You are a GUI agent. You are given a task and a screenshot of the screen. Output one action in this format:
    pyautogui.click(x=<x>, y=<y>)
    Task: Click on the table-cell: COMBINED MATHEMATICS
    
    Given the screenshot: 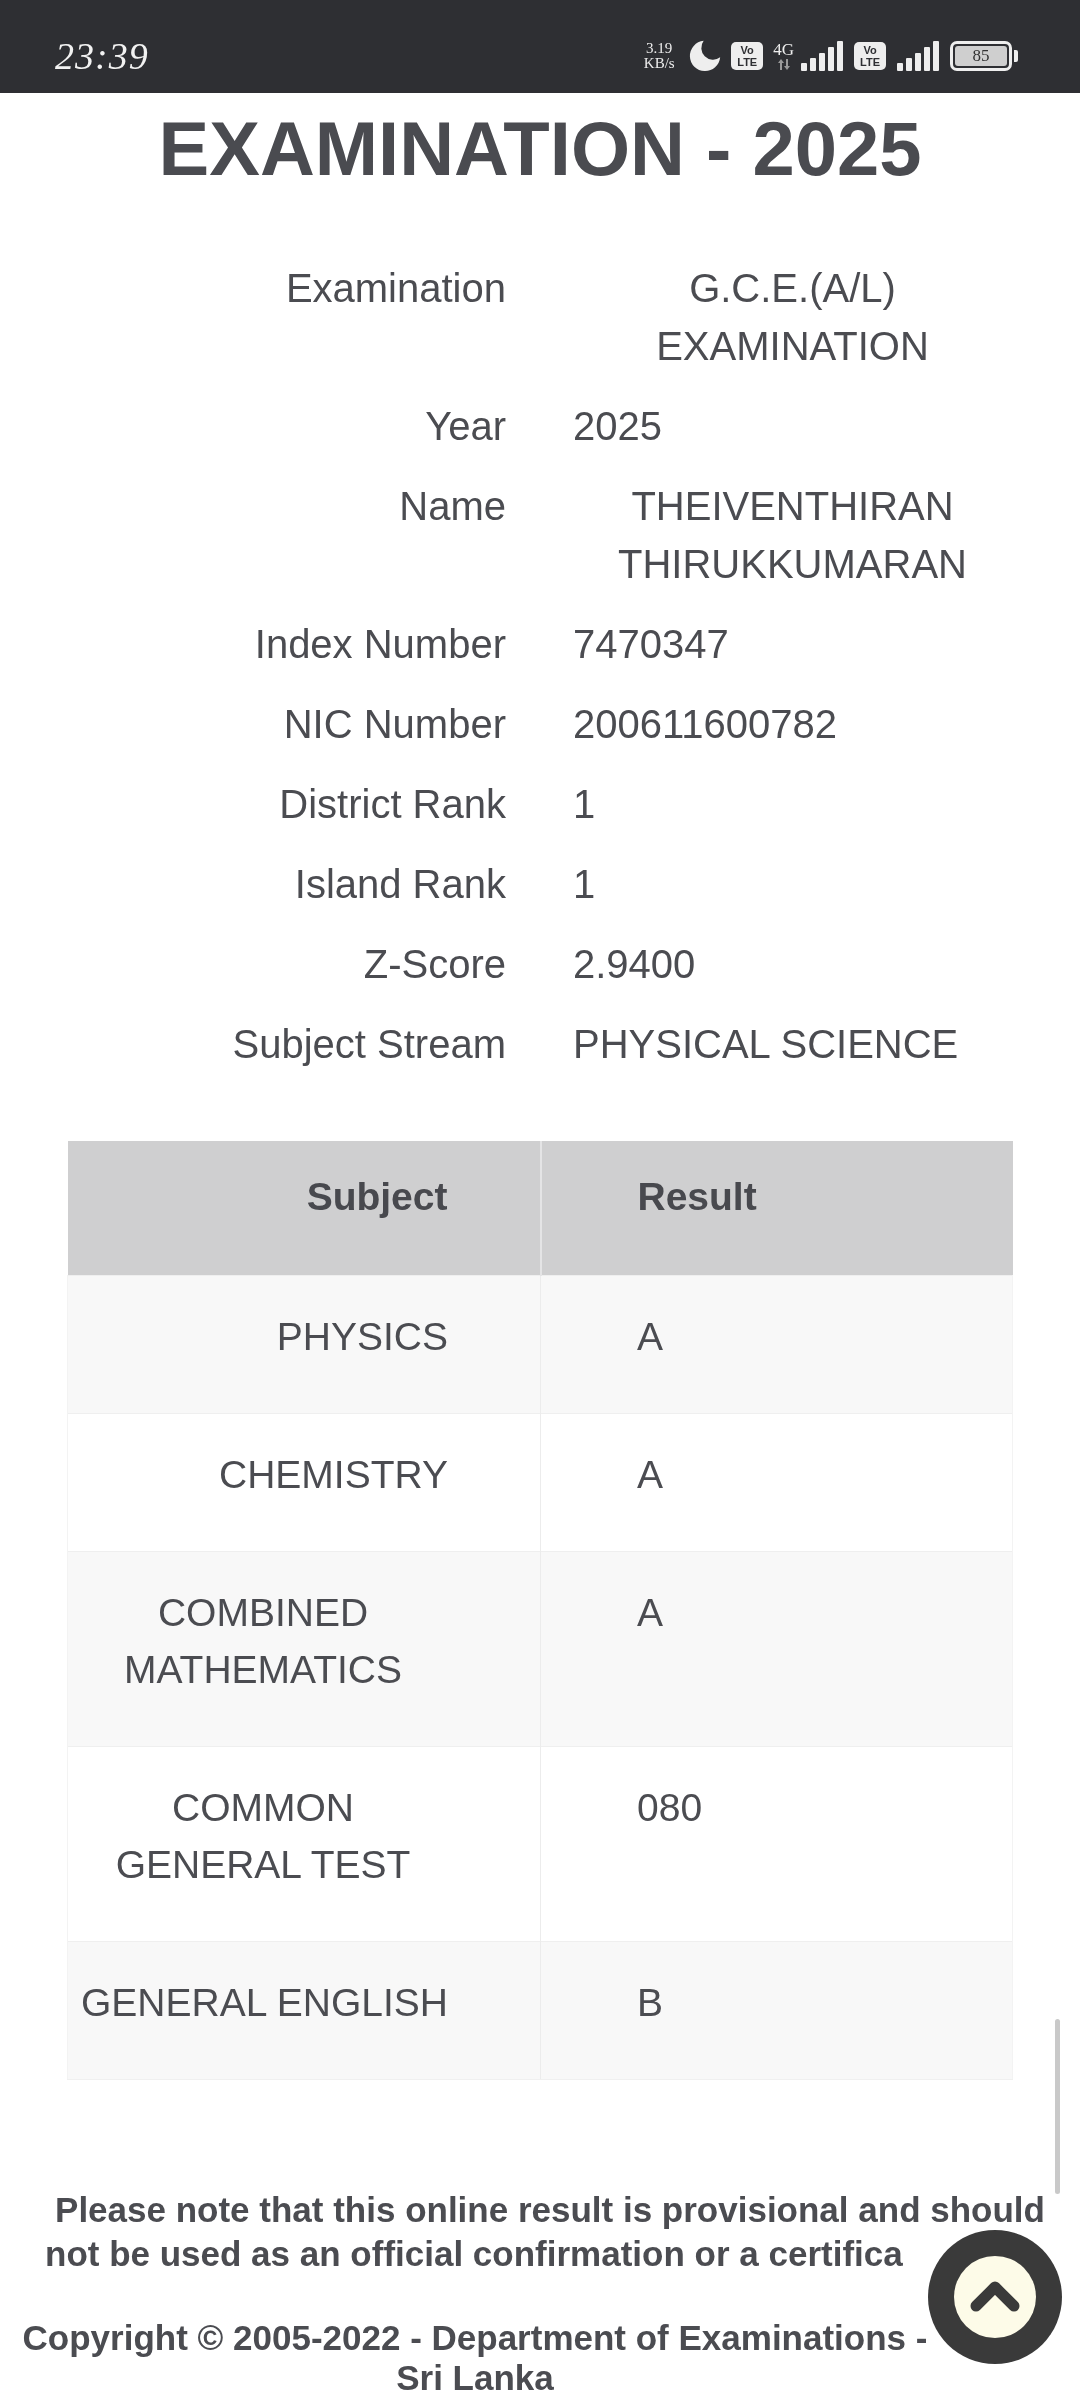 What is the action you would take?
    pyautogui.click(x=304, y=1649)
    